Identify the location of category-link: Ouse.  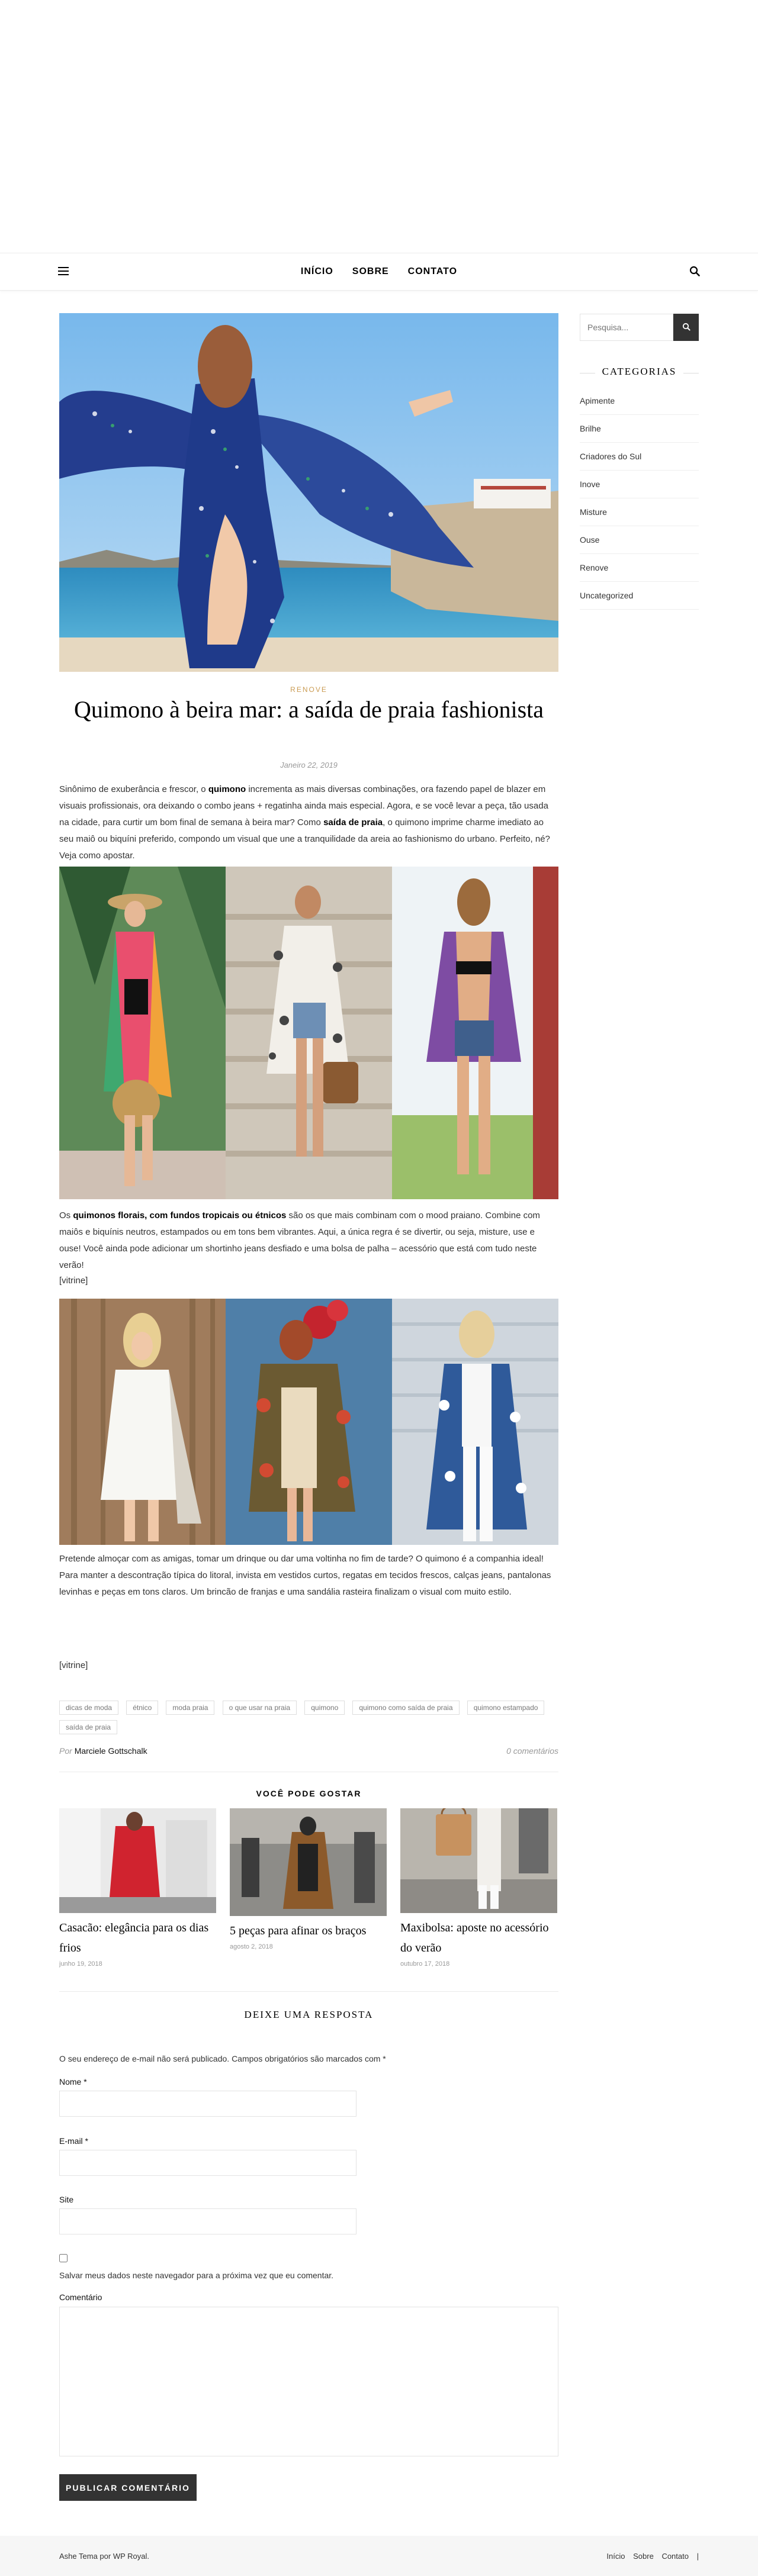
(639, 540).